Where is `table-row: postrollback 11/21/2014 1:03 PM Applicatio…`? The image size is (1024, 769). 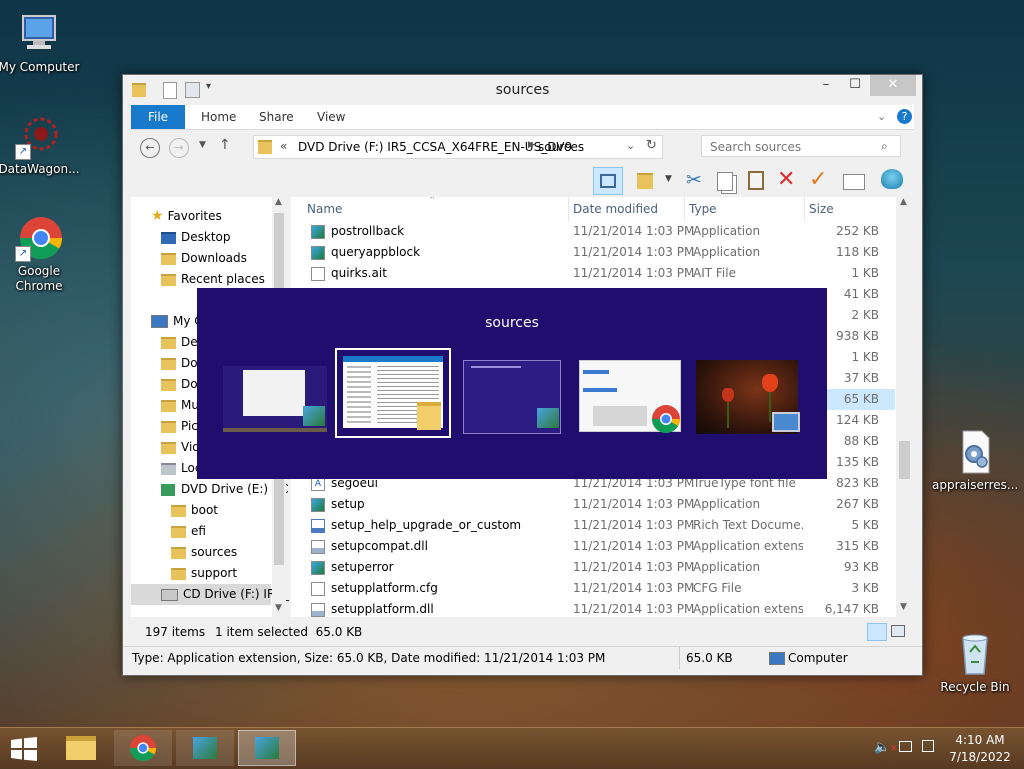
table-row: postrollback 11/21/2014 1:03 PM Applicatio… is located at coordinates (593, 231).